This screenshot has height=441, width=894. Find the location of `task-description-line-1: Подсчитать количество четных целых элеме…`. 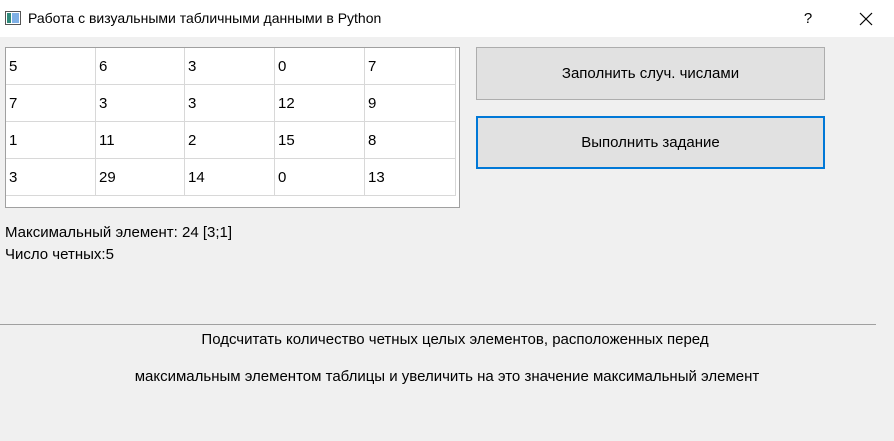

task-description-line-1: Подсчитать количество четных целых элеме… is located at coordinates (455, 339).